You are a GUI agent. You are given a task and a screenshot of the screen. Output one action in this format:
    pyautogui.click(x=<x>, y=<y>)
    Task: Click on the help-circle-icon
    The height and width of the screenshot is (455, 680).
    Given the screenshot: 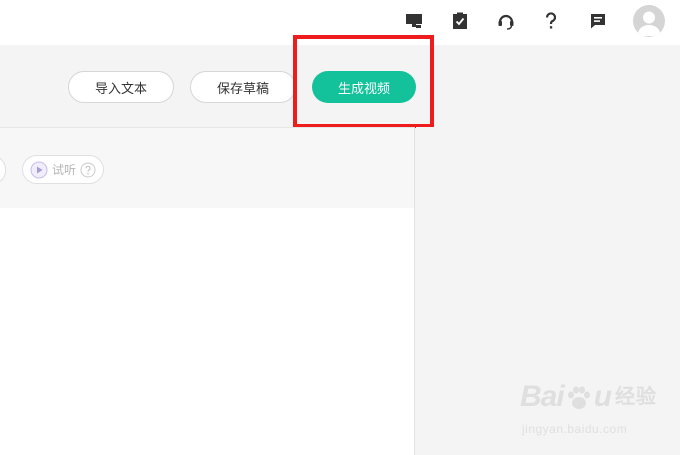 What is the action you would take?
    pyautogui.click(x=88, y=170)
    